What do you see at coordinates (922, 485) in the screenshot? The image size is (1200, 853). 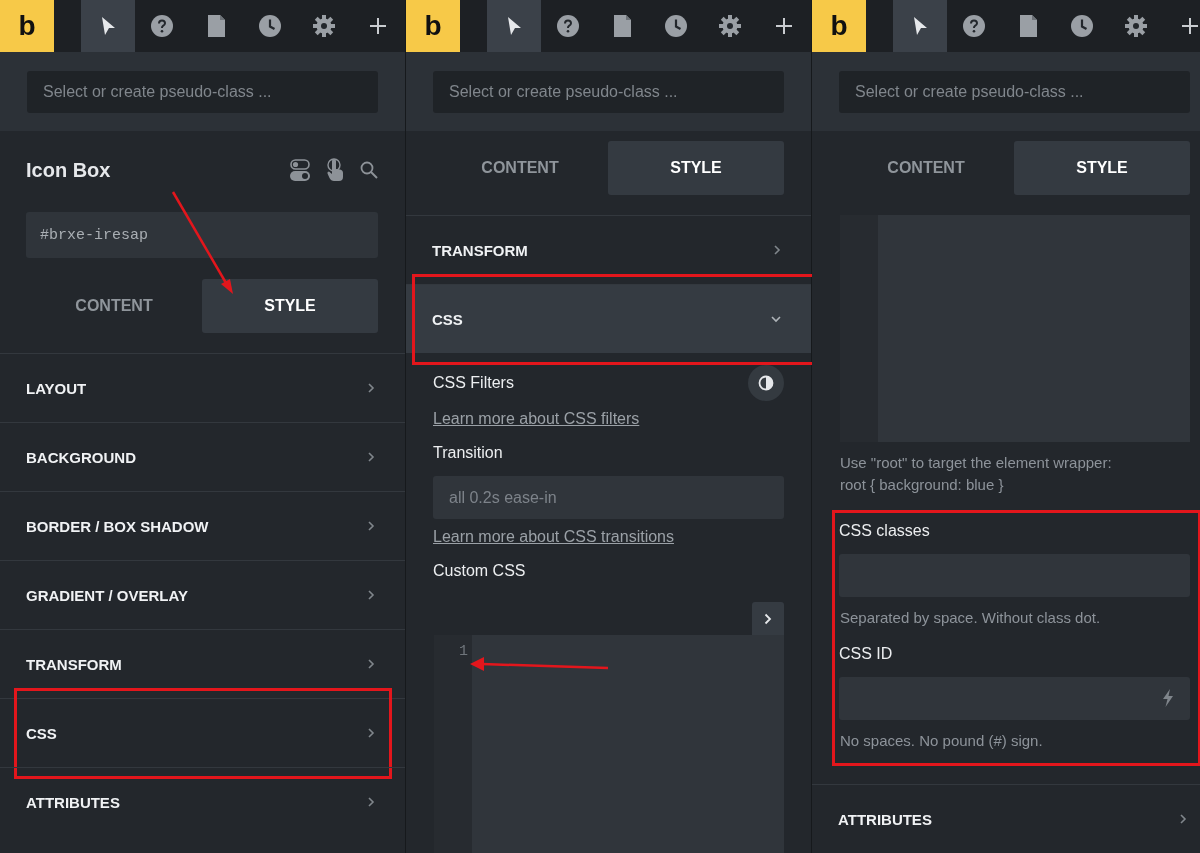 I see `hint-text: root { background: blue }` at bounding box center [922, 485].